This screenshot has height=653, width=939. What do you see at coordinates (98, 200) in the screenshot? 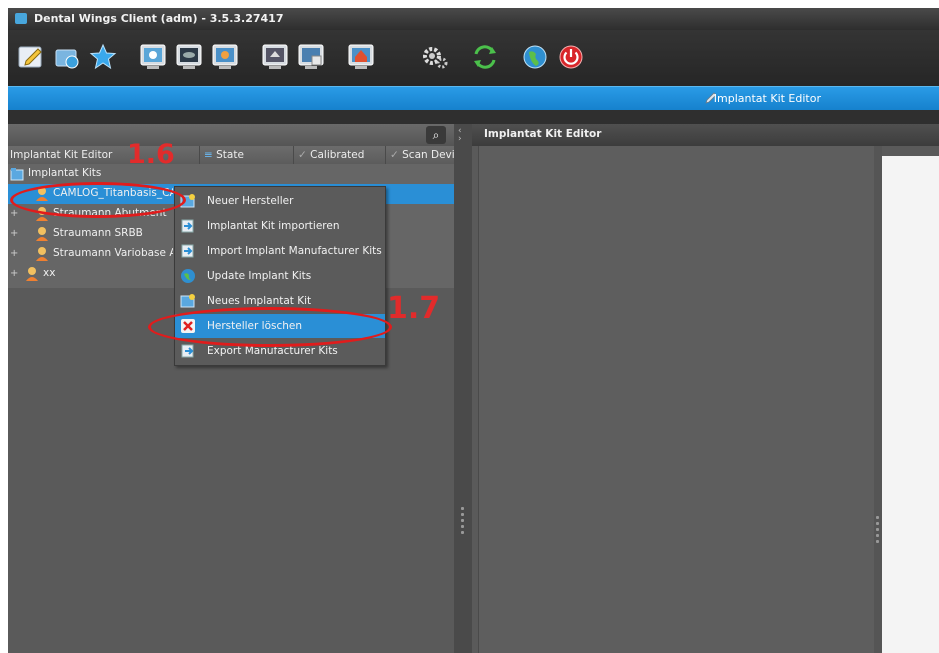
I see `highlight-ellipse-camlog` at bounding box center [98, 200].